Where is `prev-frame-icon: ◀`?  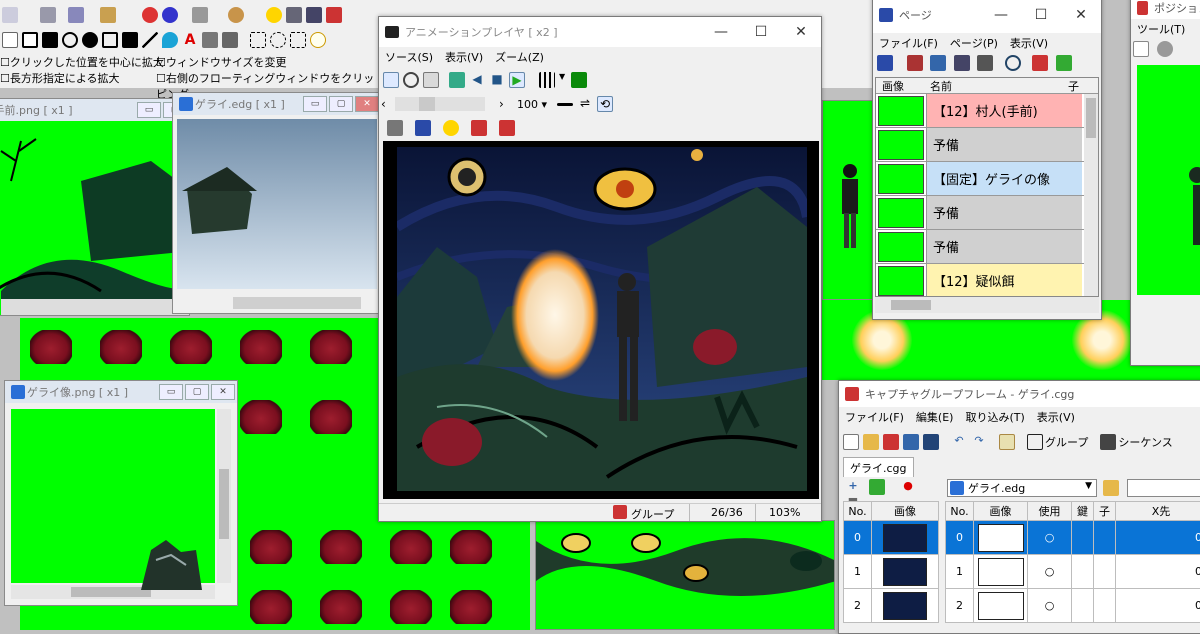 prev-frame-icon: ◀ is located at coordinates (477, 80).